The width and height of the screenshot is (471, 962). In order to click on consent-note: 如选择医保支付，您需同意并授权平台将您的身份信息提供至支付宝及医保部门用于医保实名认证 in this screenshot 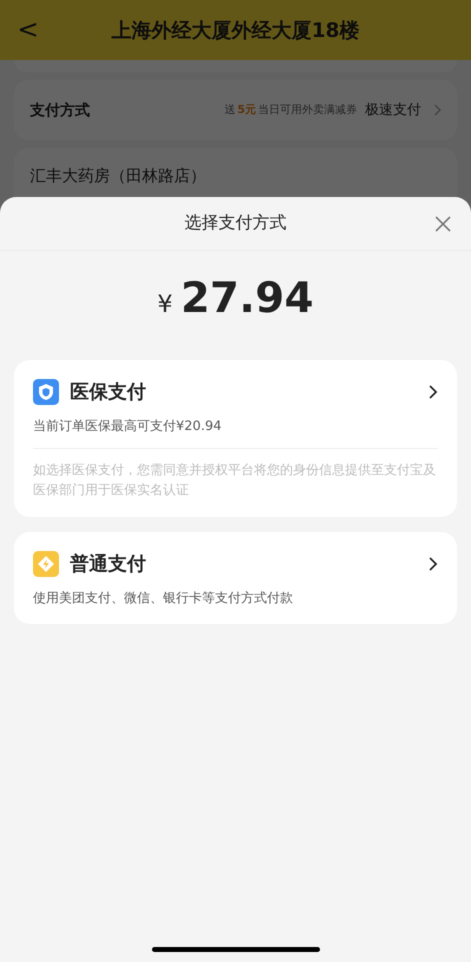, I will do `click(235, 481)`.